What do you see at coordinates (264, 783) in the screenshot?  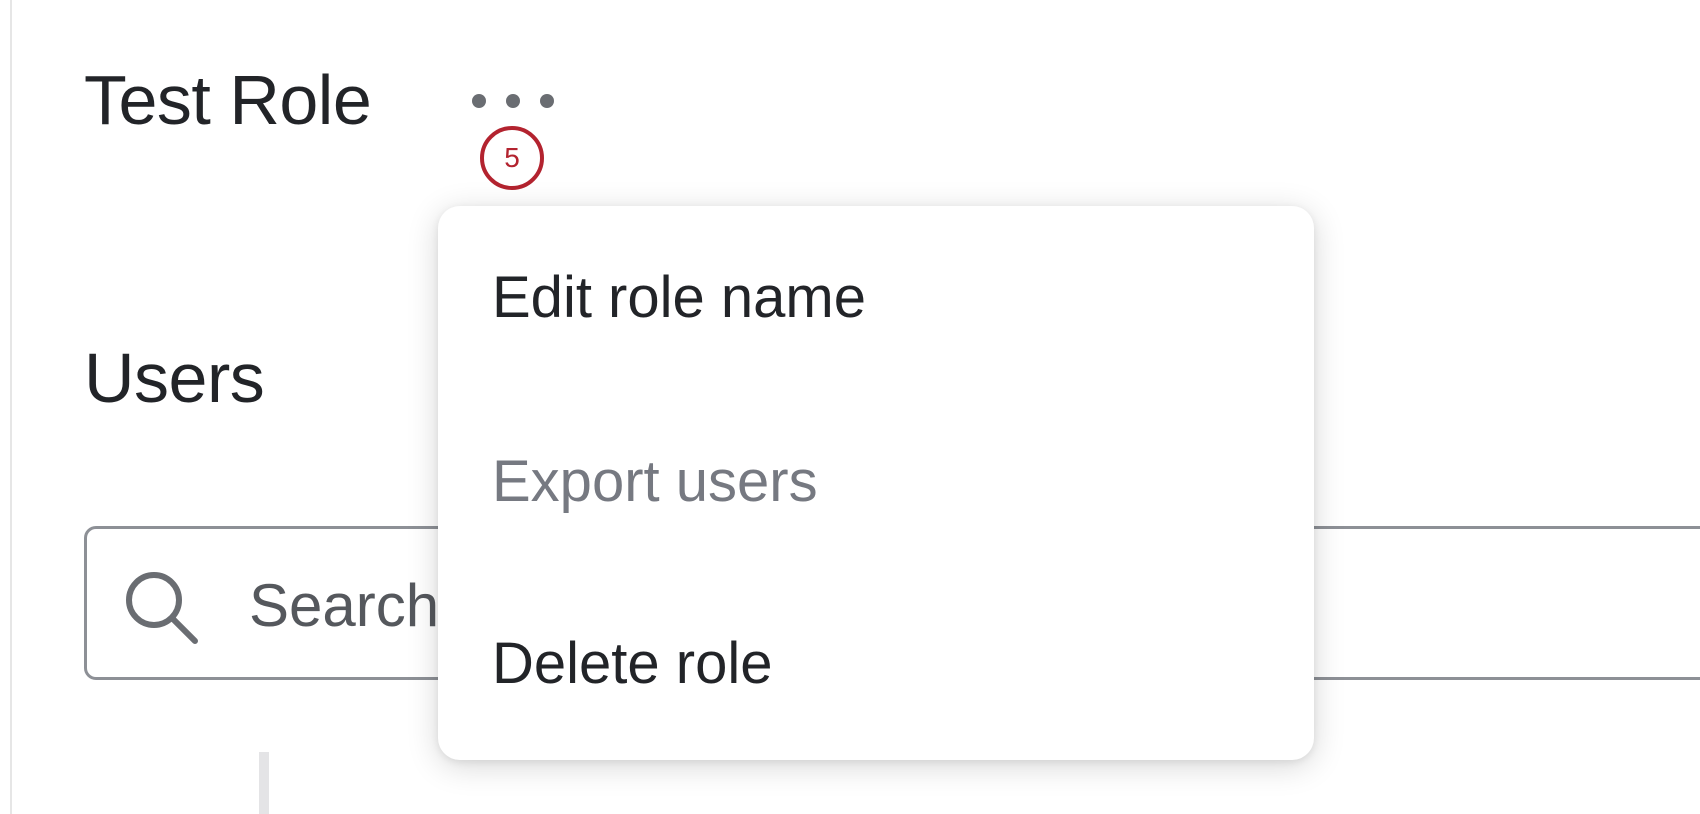 I see `scroll-indicator` at bounding box center [264, 783].